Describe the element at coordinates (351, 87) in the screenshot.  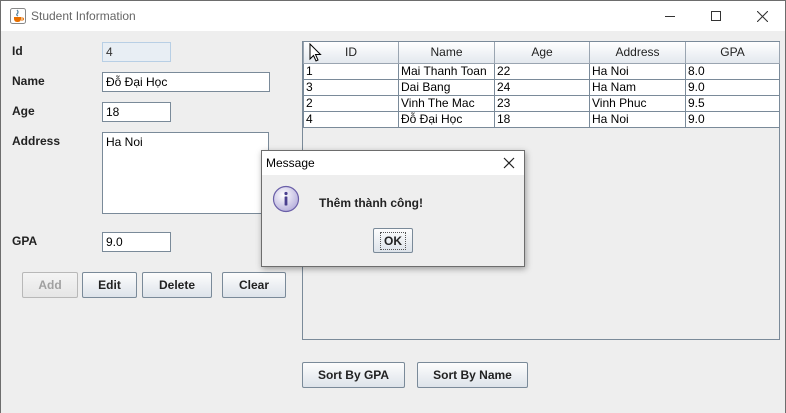
I see `table-cell: 3` at that location.